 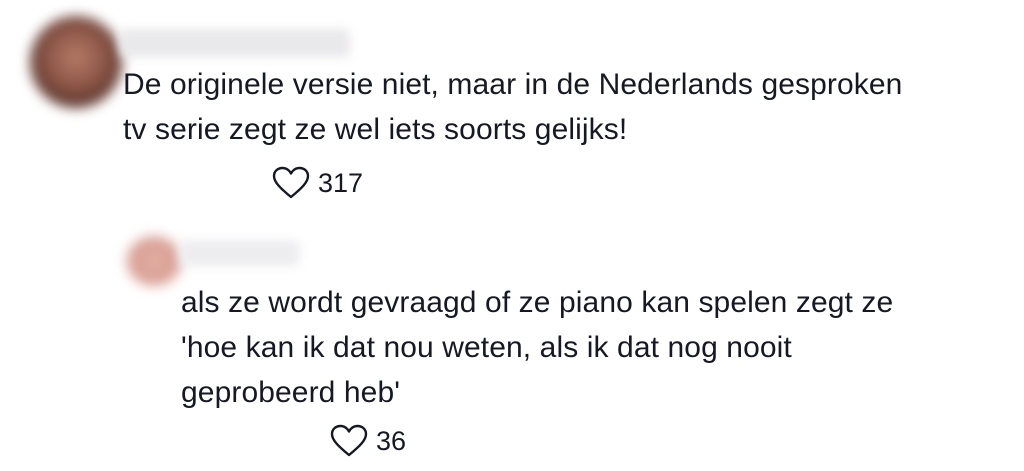 I want to click on like-count: 36, so click(x=391, y=440).